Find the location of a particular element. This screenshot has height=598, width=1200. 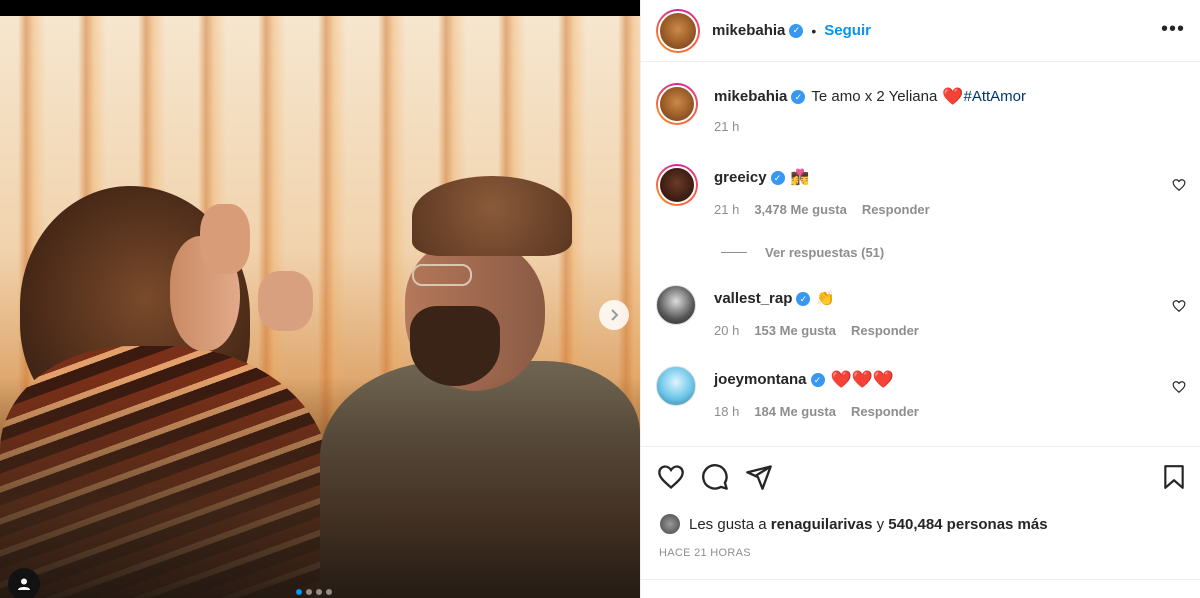

photo-top-bar is located at coordinates (320, 8).